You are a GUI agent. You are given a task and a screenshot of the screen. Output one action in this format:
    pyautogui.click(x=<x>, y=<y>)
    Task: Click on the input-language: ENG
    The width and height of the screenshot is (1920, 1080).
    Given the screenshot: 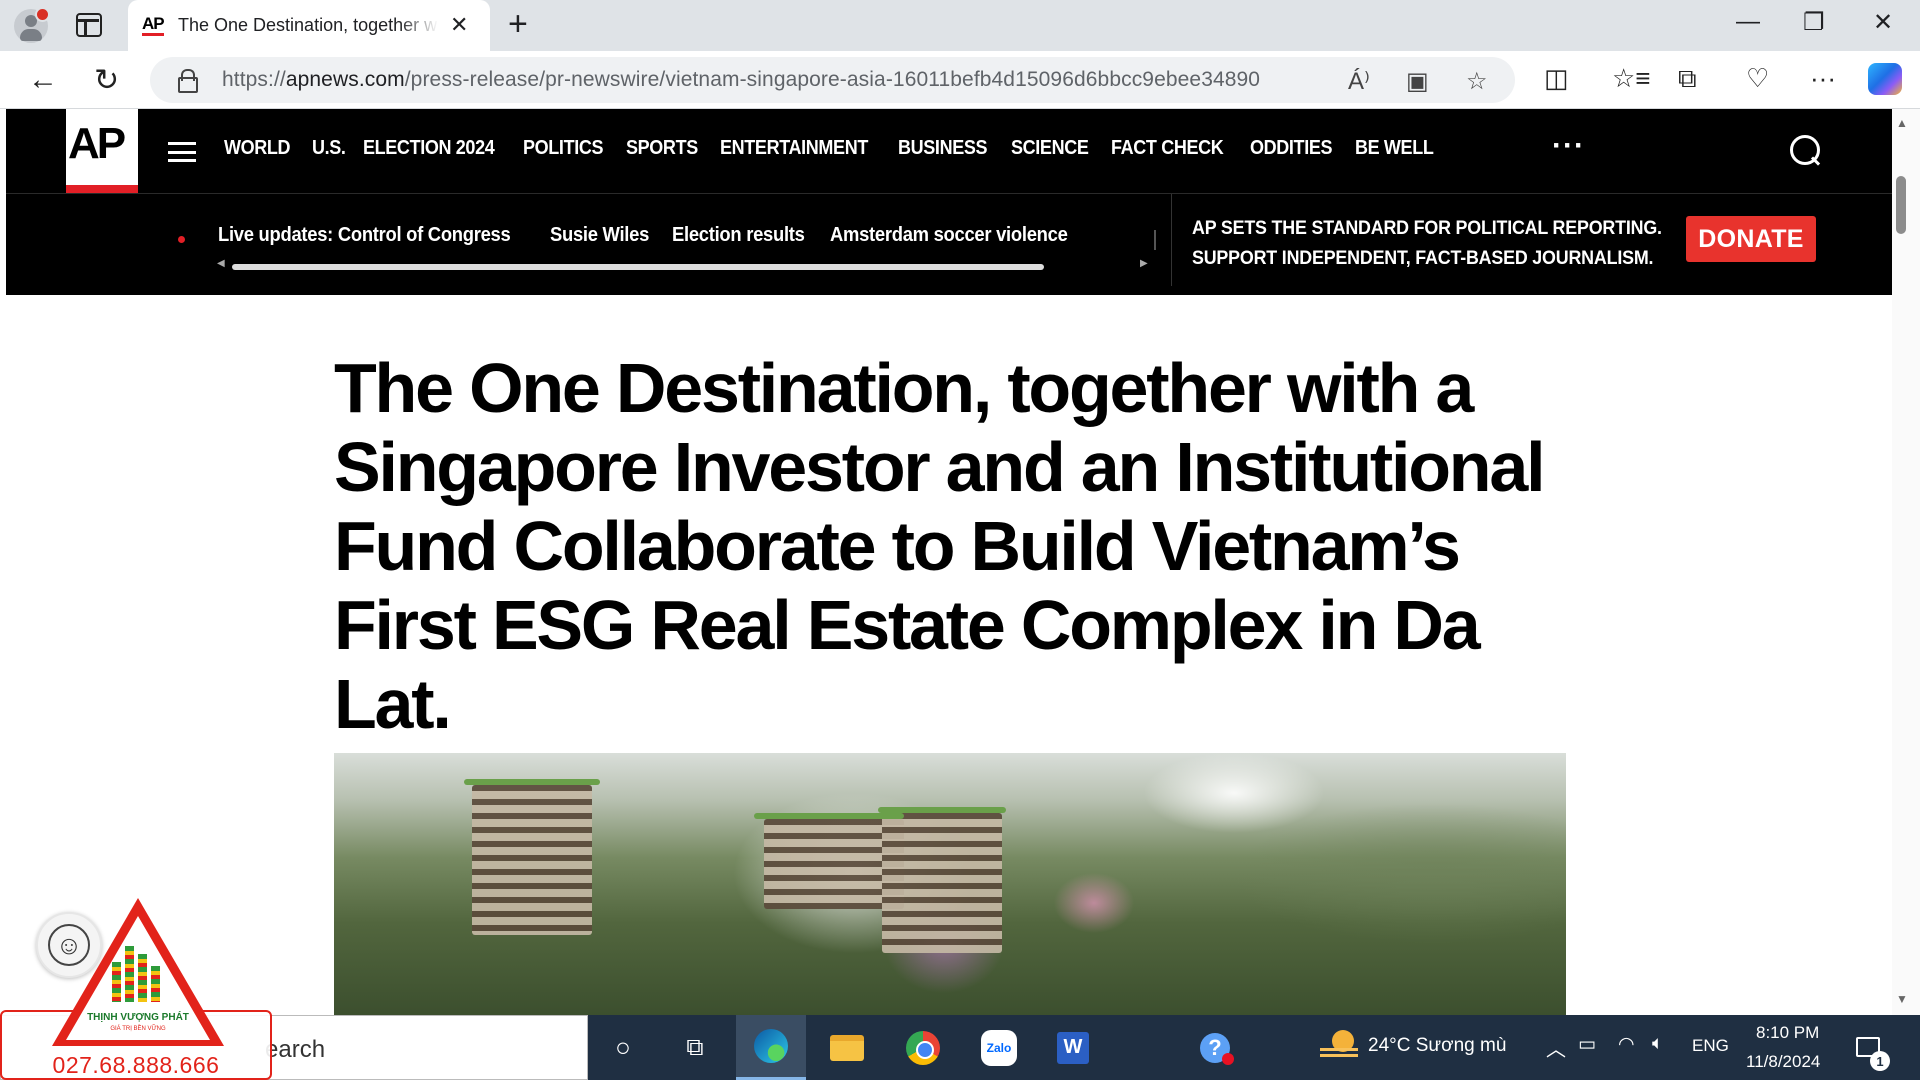 What is the action you would take?
    pyautogui.click(x=1710, y=1046)
    